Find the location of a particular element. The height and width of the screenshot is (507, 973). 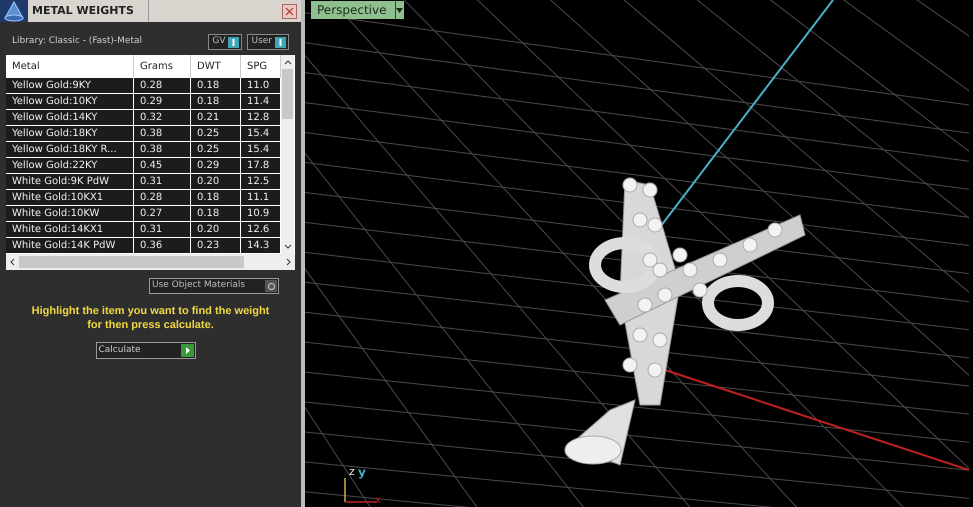

table-cell: White Gold:10KX1 is located at coordinates (70, 197).